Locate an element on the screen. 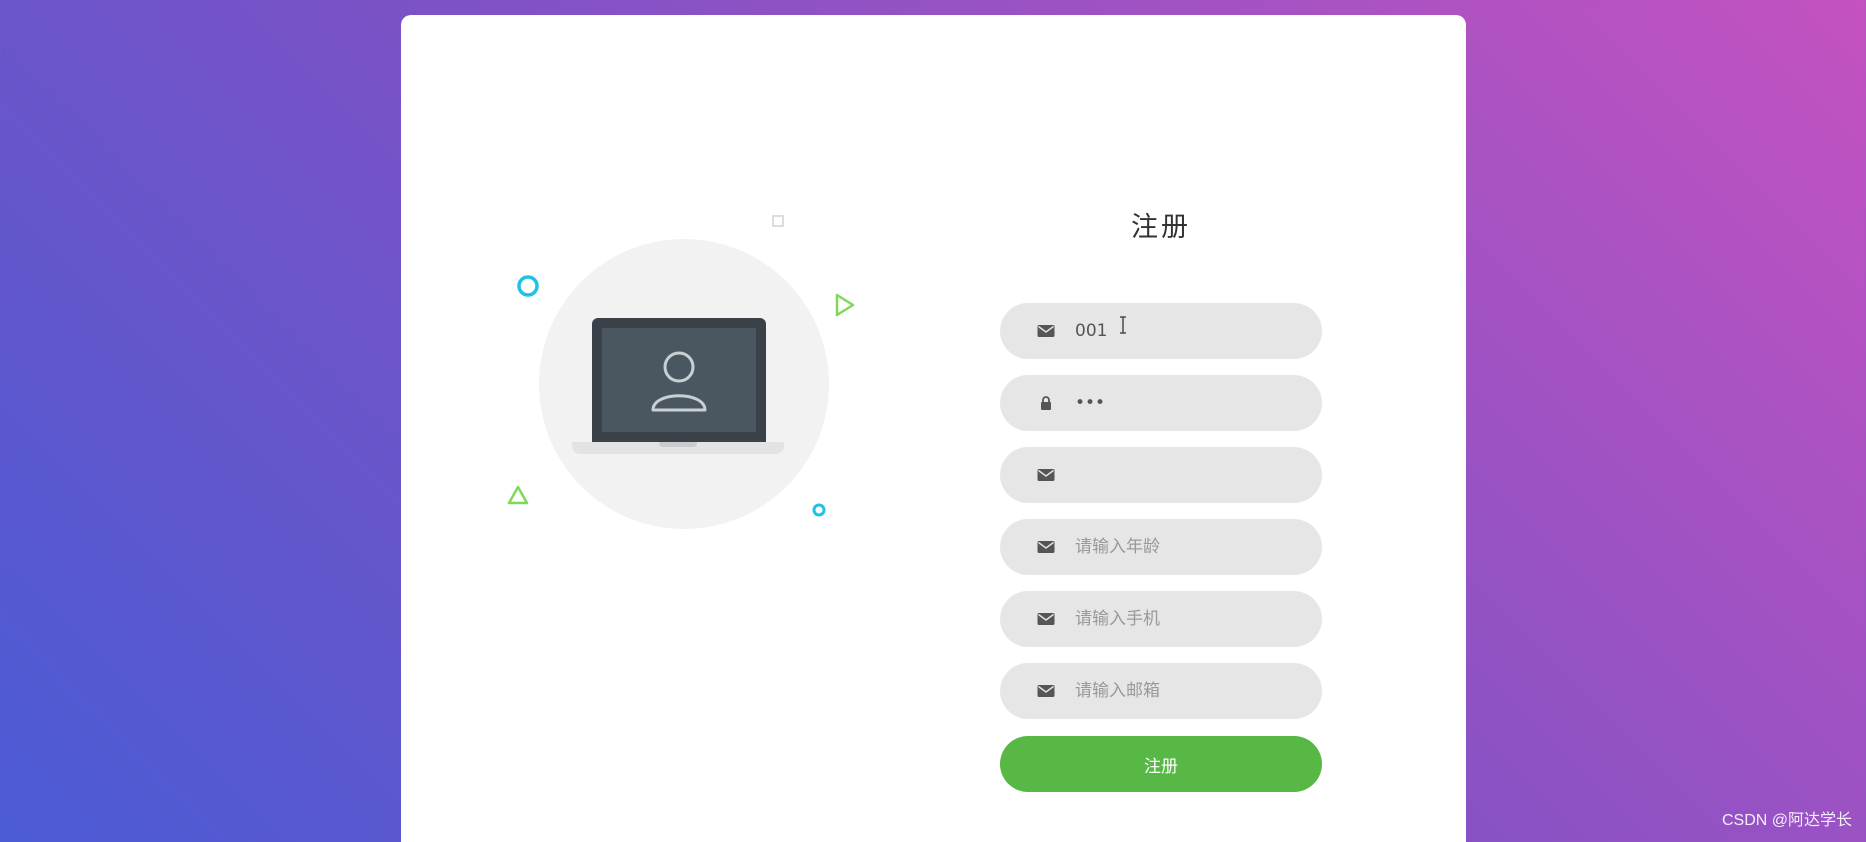 The height and width of the screenshot is (842, 1866). phone-field is located at coordinates (1161, 619).